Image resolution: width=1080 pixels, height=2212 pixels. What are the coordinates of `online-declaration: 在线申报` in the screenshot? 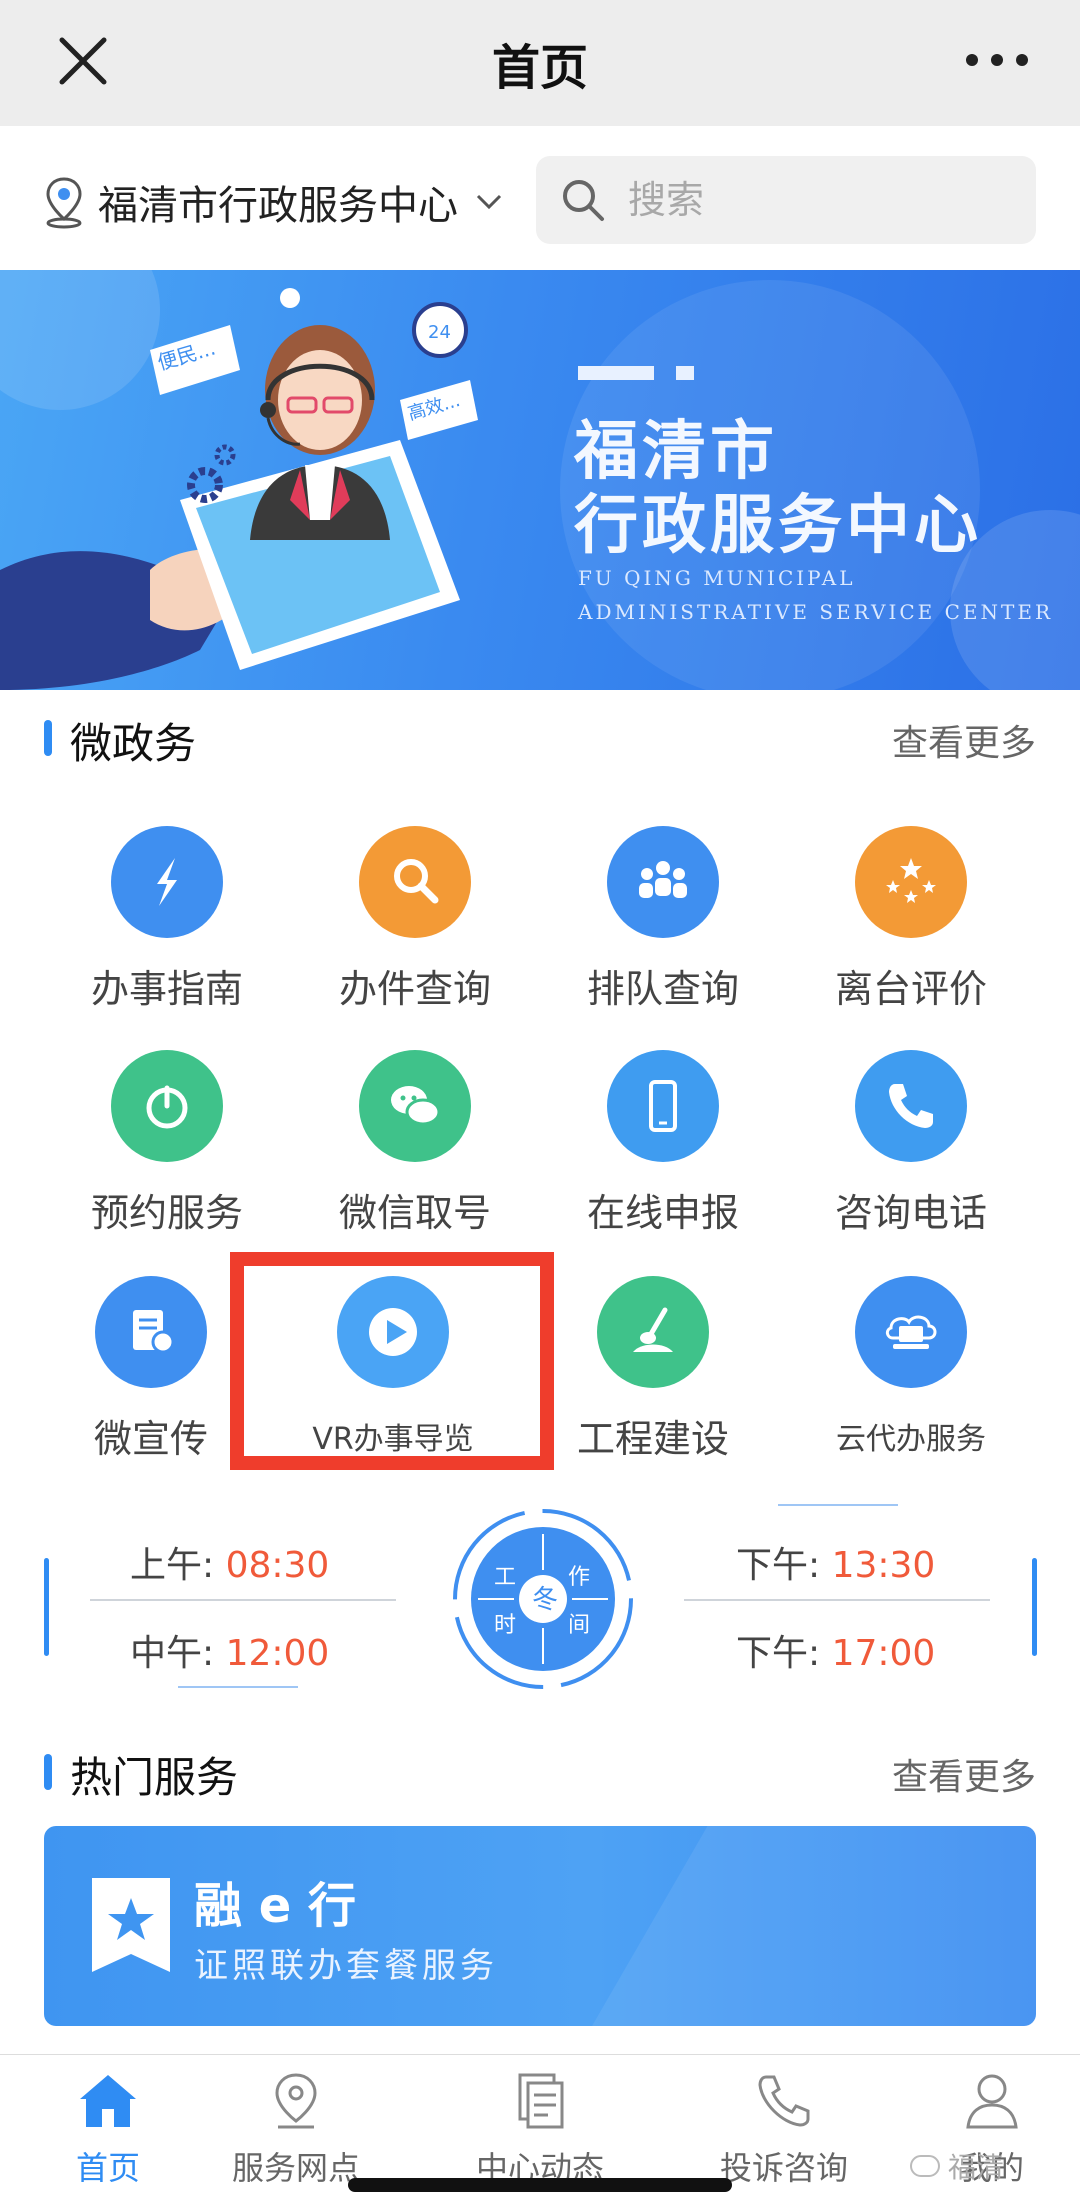 It's located at (663, 1143).